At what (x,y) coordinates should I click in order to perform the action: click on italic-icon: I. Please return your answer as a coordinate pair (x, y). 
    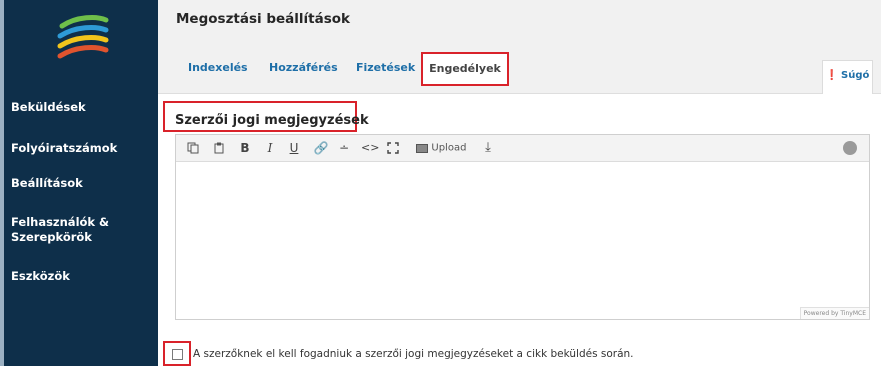
    Looking at the image, I should click on (270, 148).